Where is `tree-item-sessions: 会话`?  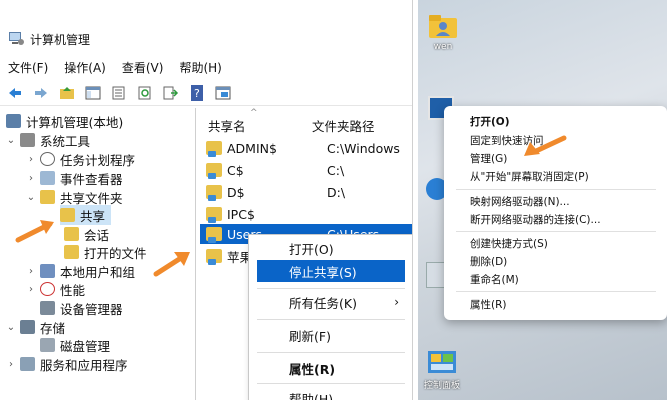
tree-item-sessions: 会话 is located at coordinates (86, 234).